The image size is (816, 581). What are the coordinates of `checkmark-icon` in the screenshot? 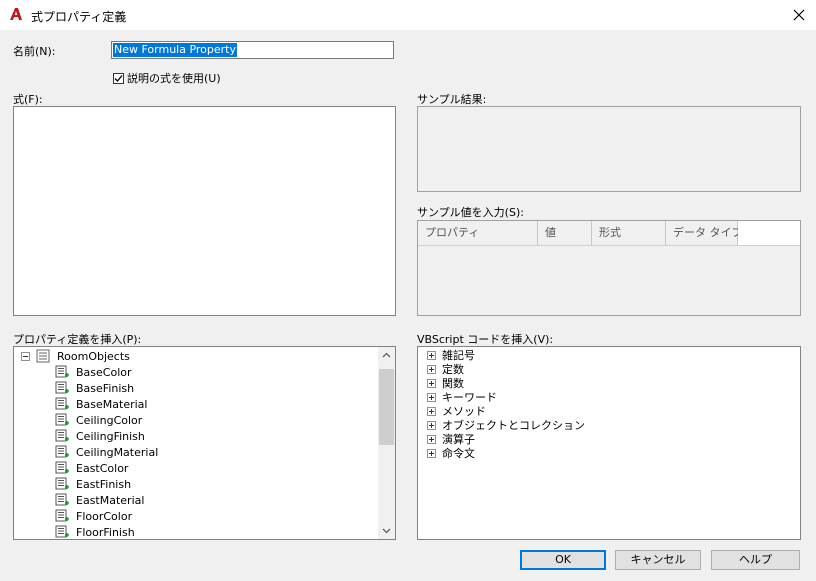 It's located at (118, 78).